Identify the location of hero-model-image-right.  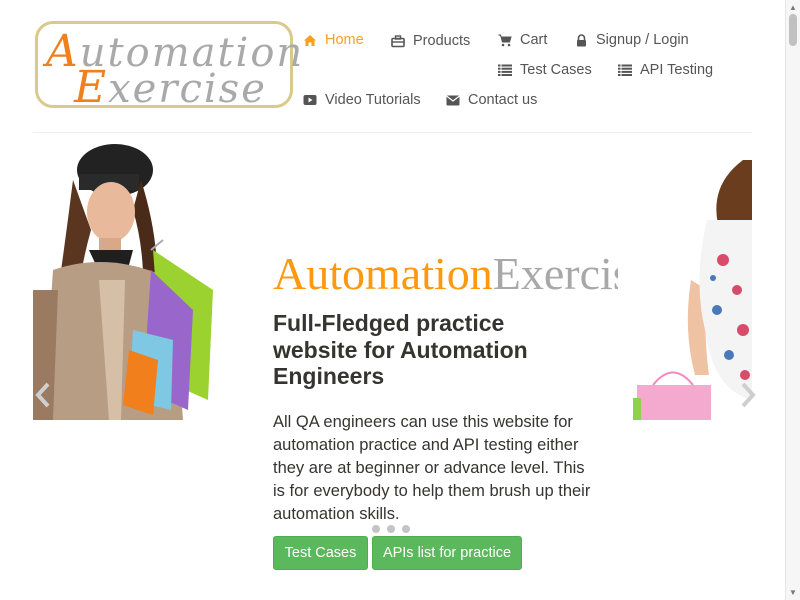
(692, 290).